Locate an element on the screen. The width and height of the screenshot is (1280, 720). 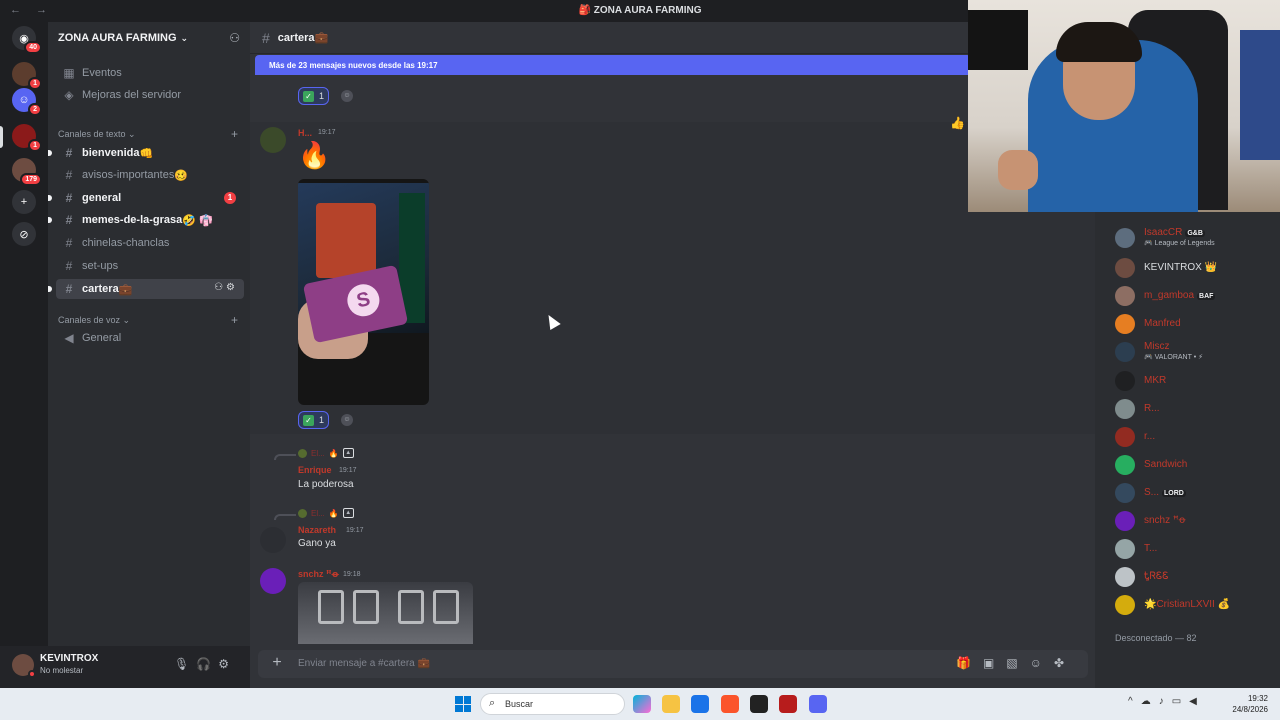
member-item: KEVINTROX 👑 is located at coordinates (1195, 268).